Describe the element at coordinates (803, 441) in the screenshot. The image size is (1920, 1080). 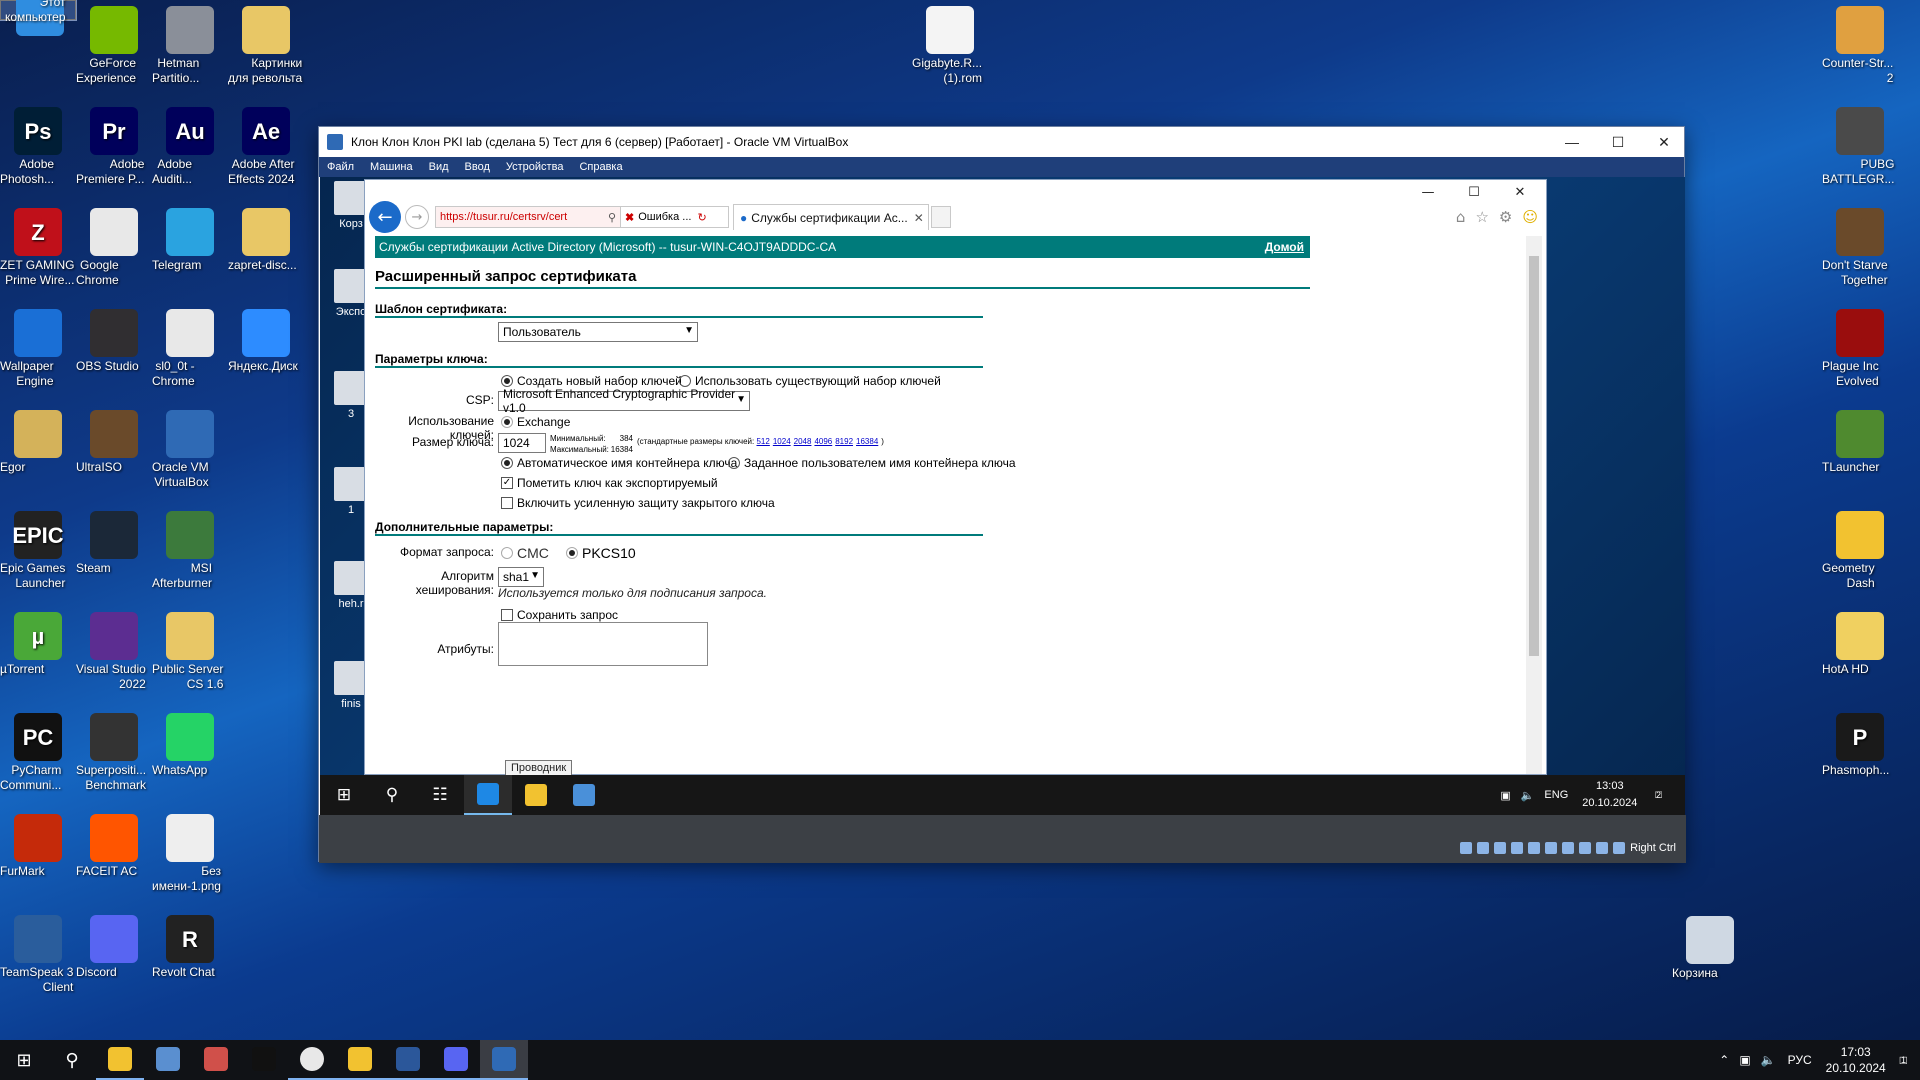
I see `size-link-2048: 2048` at that location.